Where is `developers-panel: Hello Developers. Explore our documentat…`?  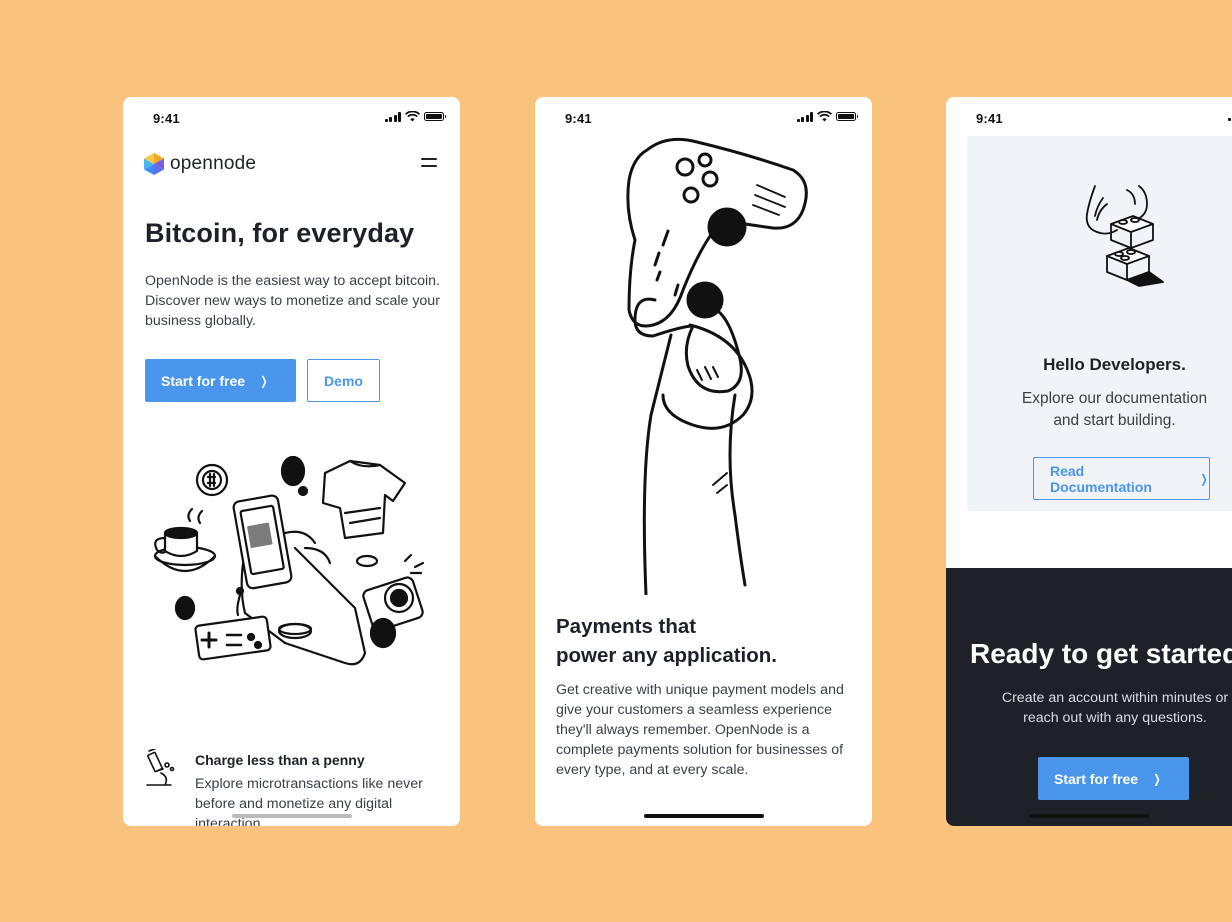
developers-panel: Hello Developers. Explore our documentat… is located at coordinates (1099, 323).